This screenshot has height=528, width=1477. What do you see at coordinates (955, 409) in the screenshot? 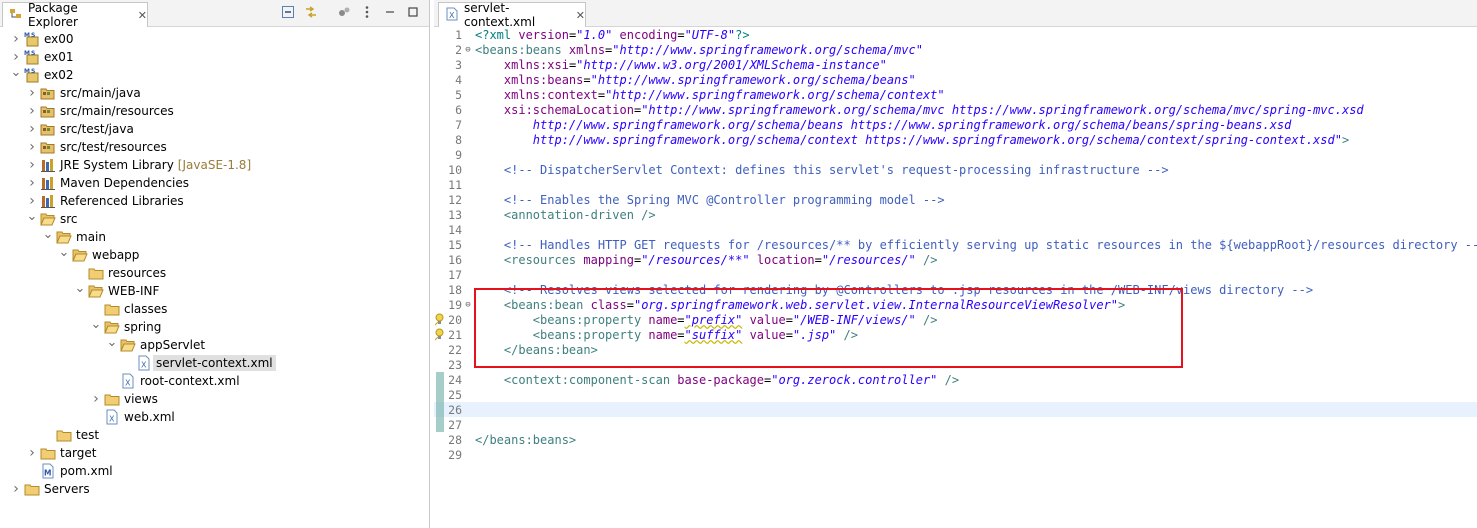
I see `code-line: 26` at bounding box center [955, 409].